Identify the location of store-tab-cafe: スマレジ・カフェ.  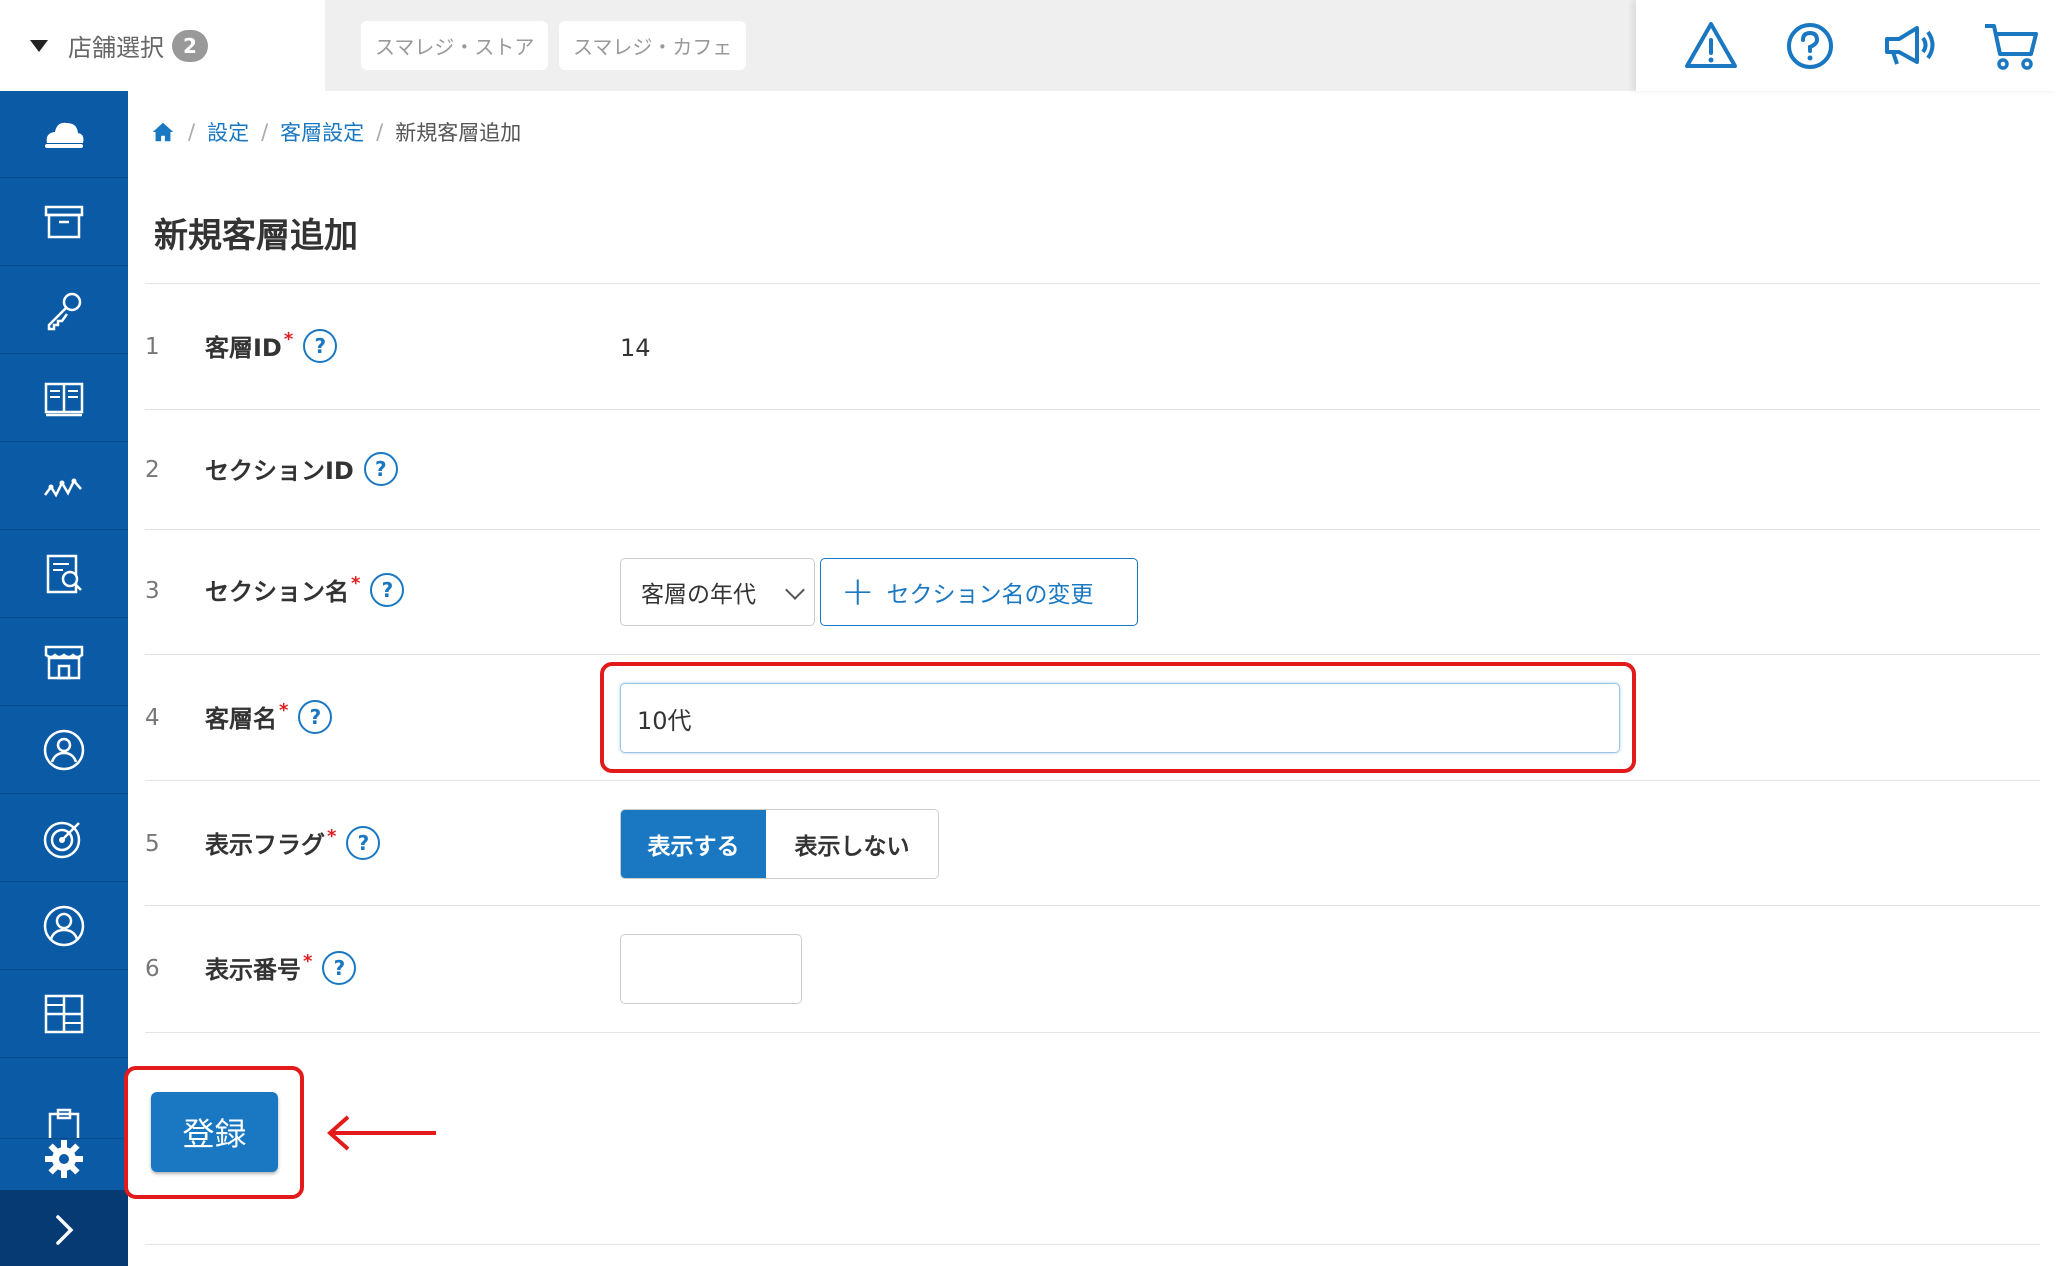
(653, 45).